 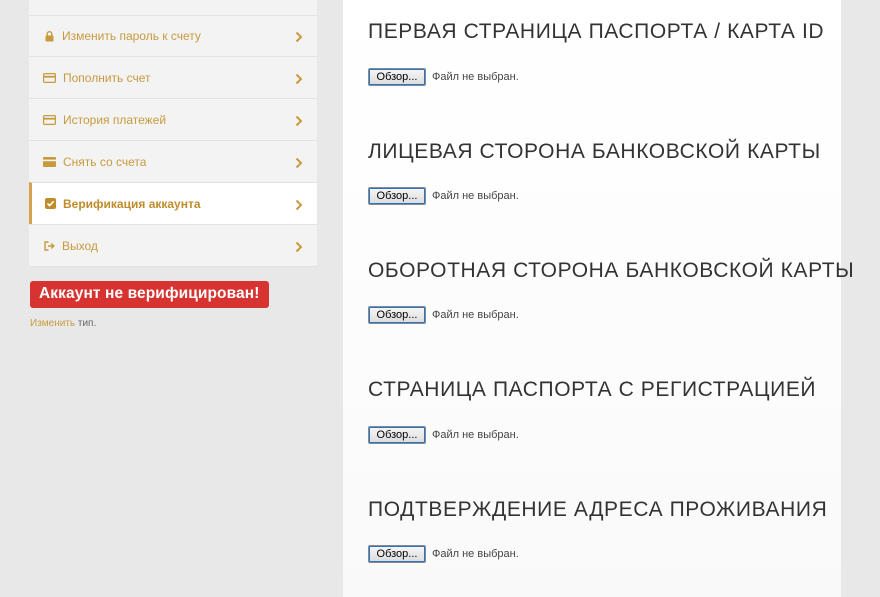 I want to click on menu-top-edge, so click(x=173, y=7).